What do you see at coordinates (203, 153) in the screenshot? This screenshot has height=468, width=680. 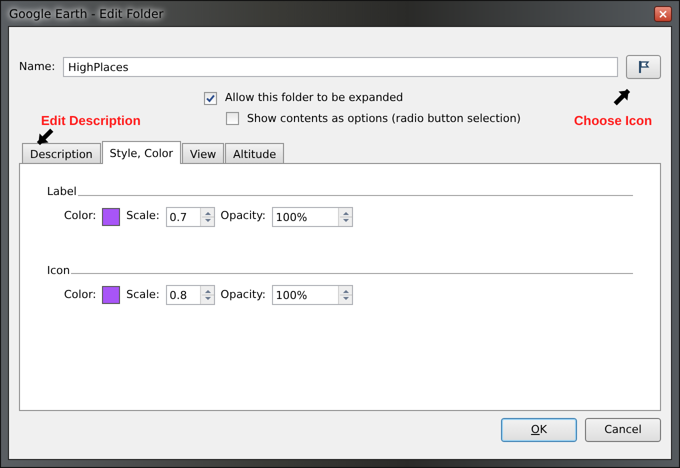 I see `tab: View` at bounding box center [203, 153].